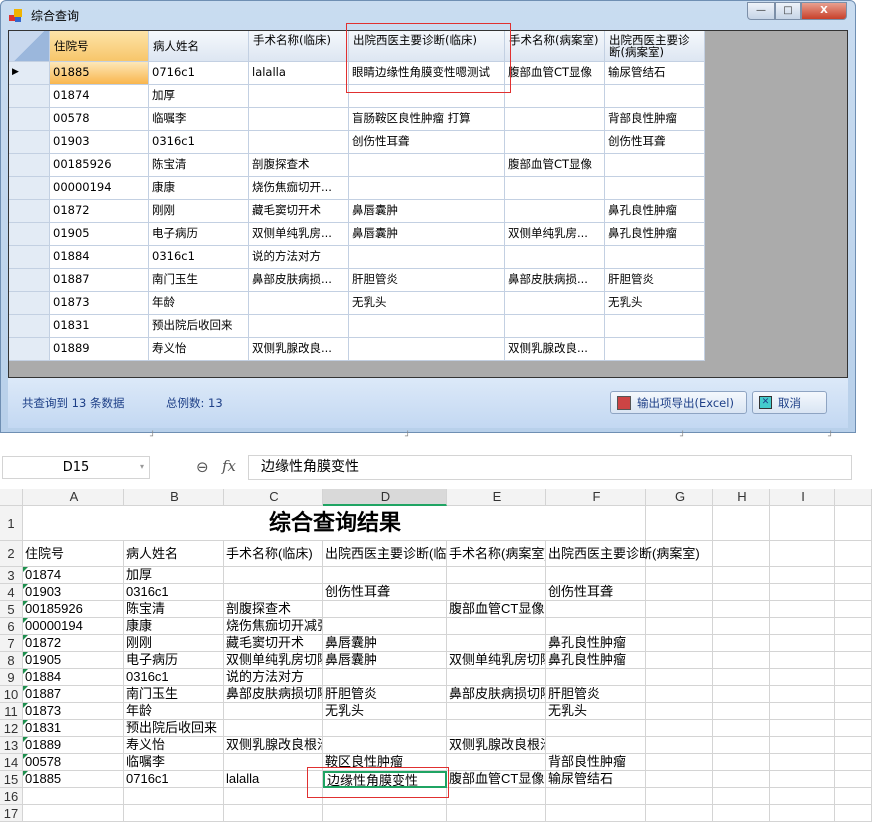 The height and width of the screenshot is (834, 872). What do you see at coordinates (174, 762) in the screenshot?
I see `cell: 临嘱李` at bounding box center [174, 762].